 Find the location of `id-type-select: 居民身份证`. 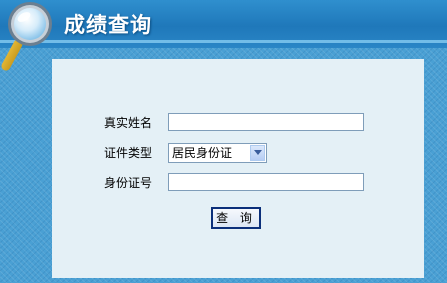

id-type-select: 居民身份证 is located at coordinates (217, 153).